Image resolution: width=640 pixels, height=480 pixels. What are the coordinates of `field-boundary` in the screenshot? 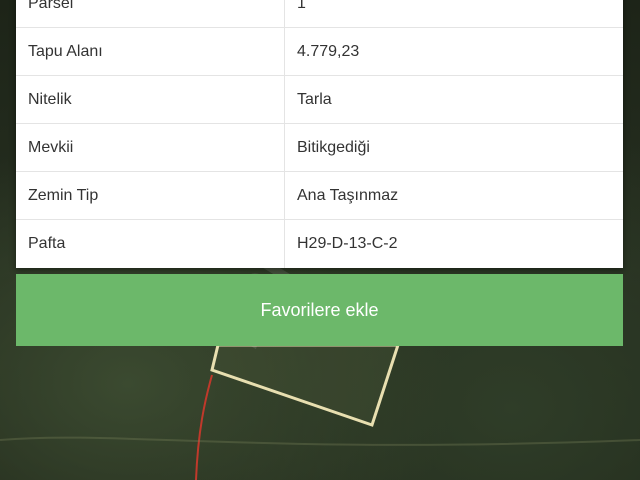 It's located at (320, 441).